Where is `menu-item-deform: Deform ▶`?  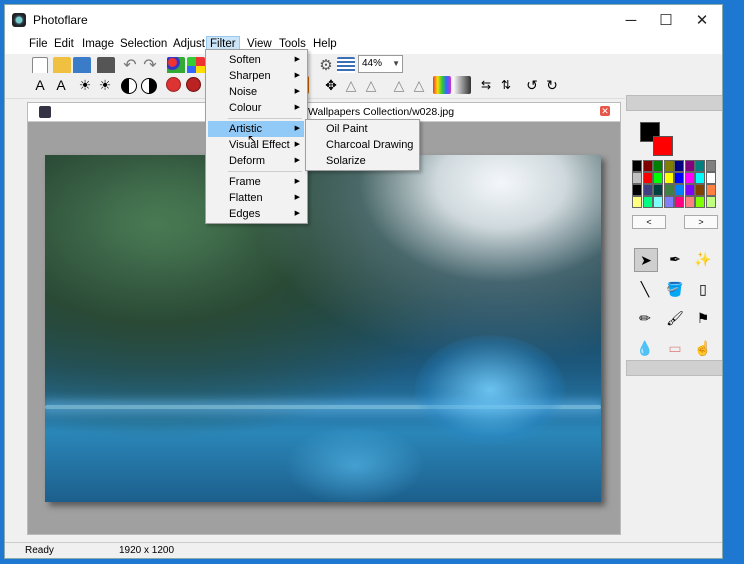
menu-item-deform: Deform ▶ is located at coordinates (256, 161).